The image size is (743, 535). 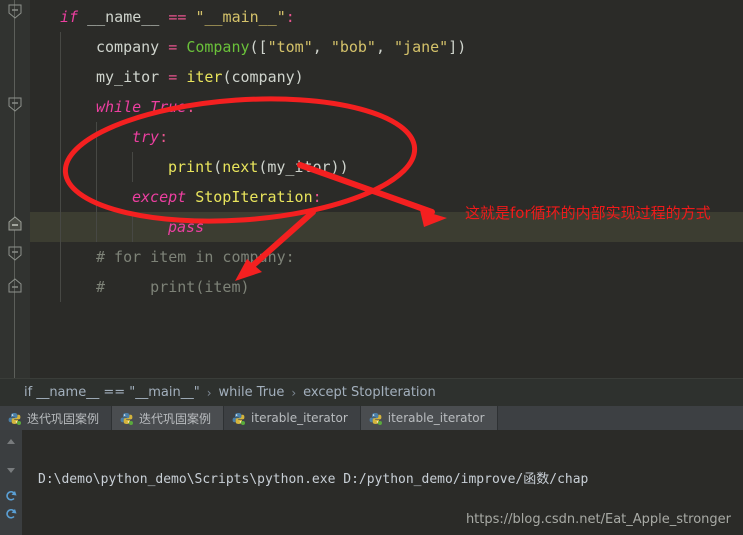 What do you see at coordinates (11, 469) in the screenshot?
I see `scroll-down-icon` at bounding box center [11, 469].